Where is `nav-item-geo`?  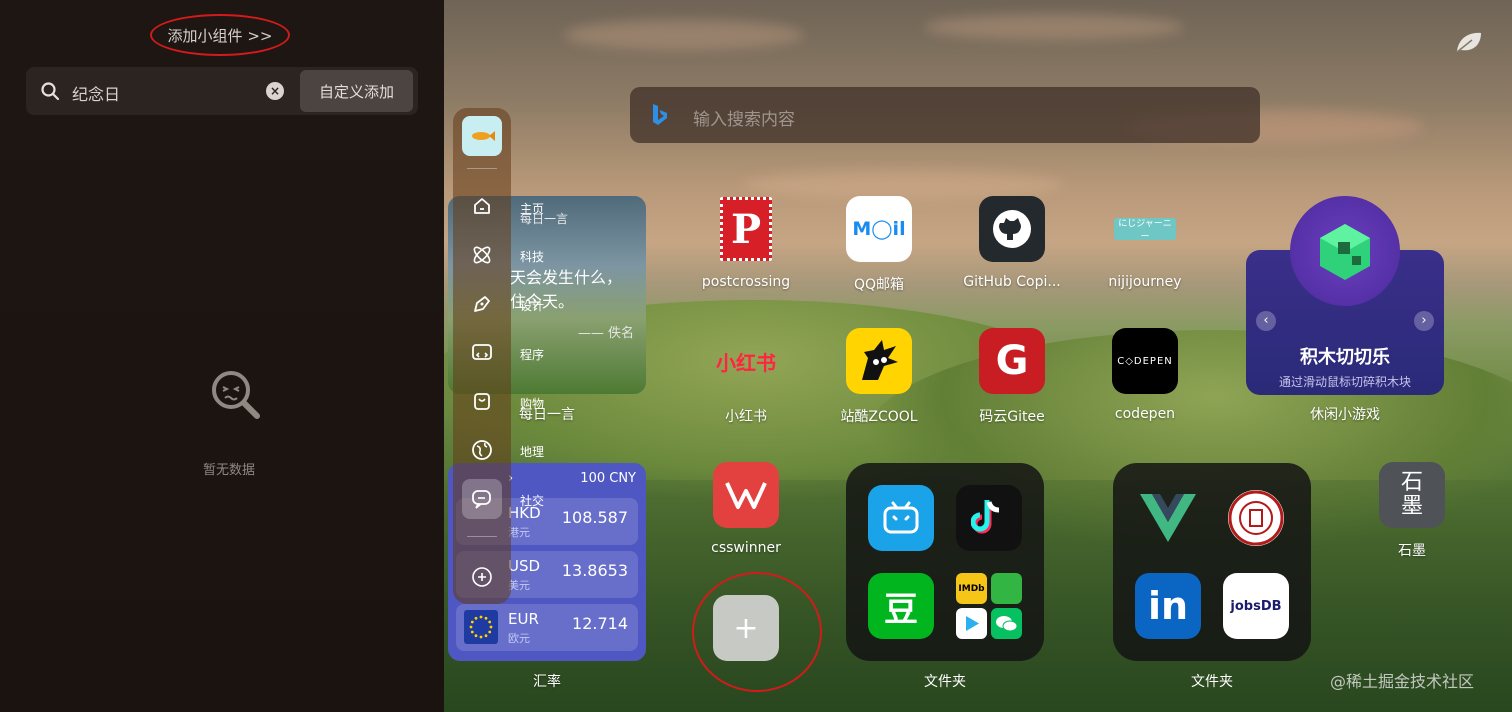 nav-item-geo is located at coordinates (482, 450).